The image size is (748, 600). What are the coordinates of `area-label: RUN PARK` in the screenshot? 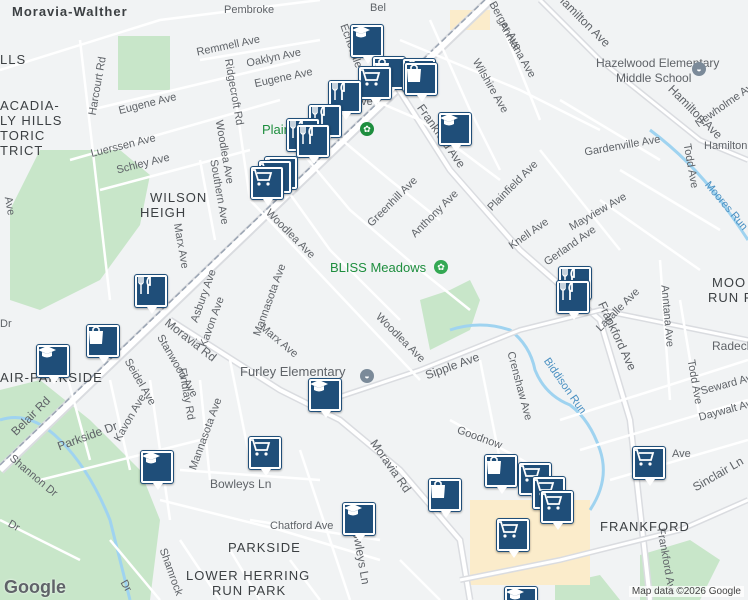 It's located at (249, 590).